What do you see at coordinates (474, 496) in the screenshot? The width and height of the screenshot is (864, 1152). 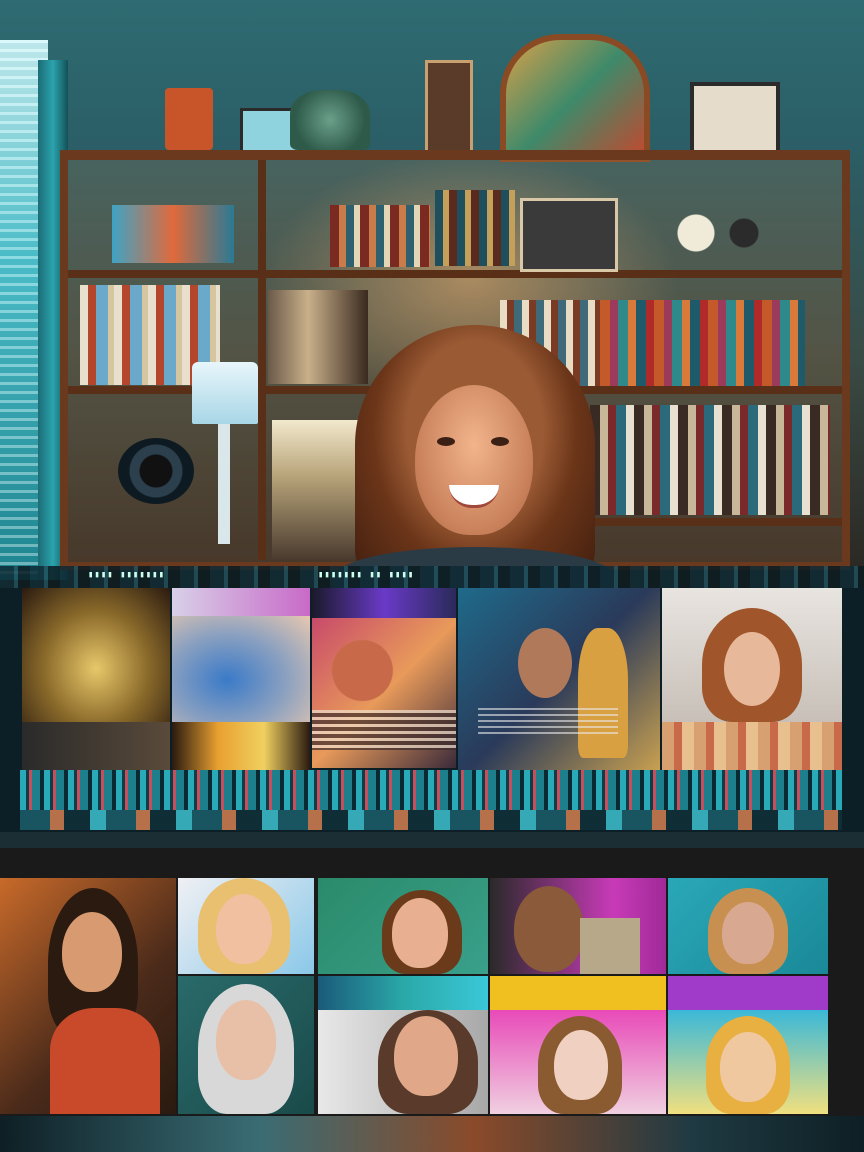 I see `smile` at bounding box center [474, 496].